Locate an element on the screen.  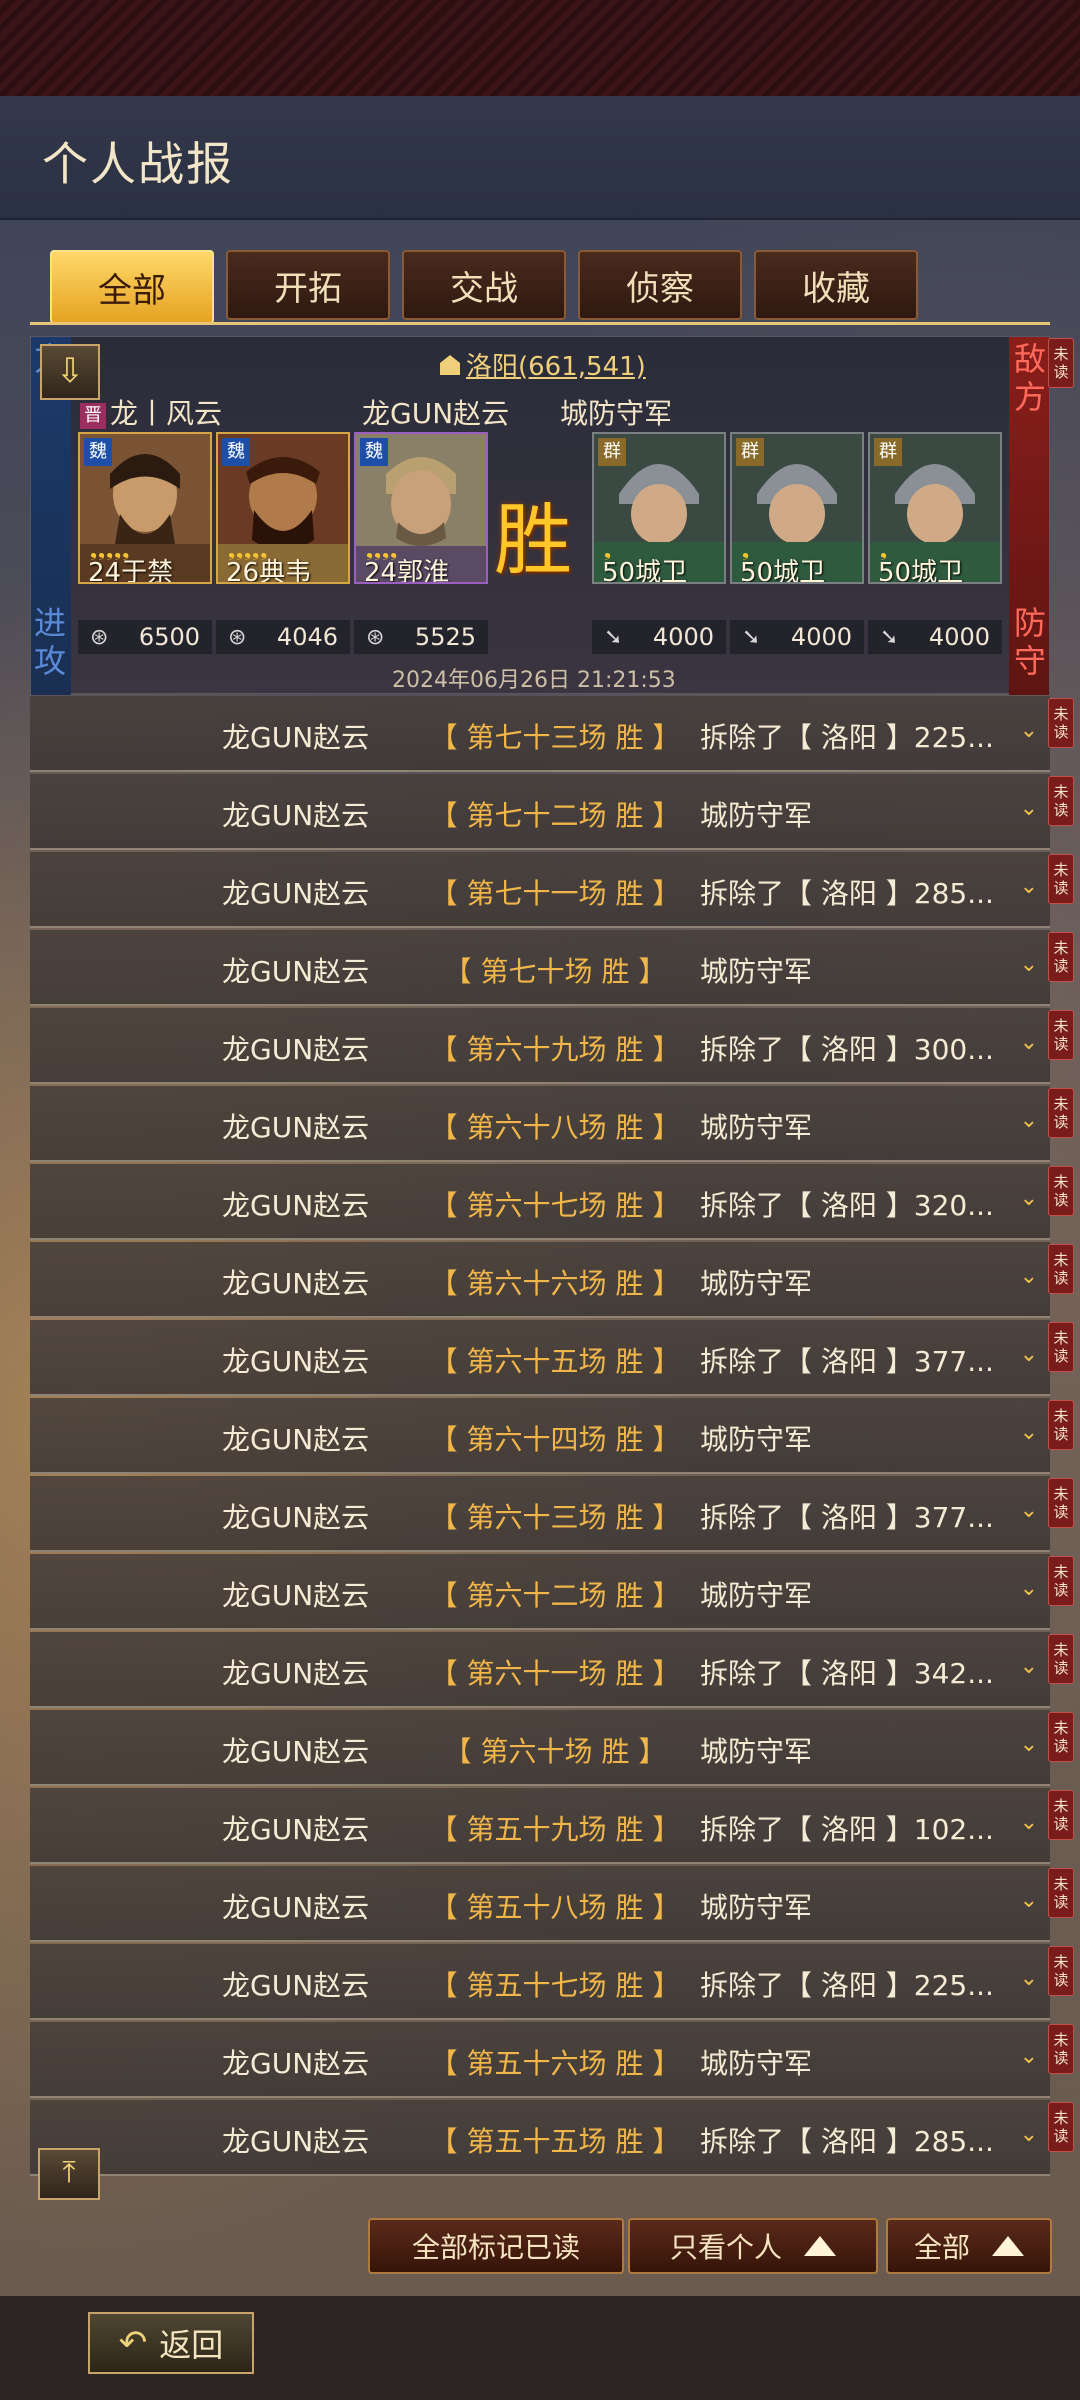
report-round: 【 第五十五场 胜 】 is located at coordinates (555, 2141).